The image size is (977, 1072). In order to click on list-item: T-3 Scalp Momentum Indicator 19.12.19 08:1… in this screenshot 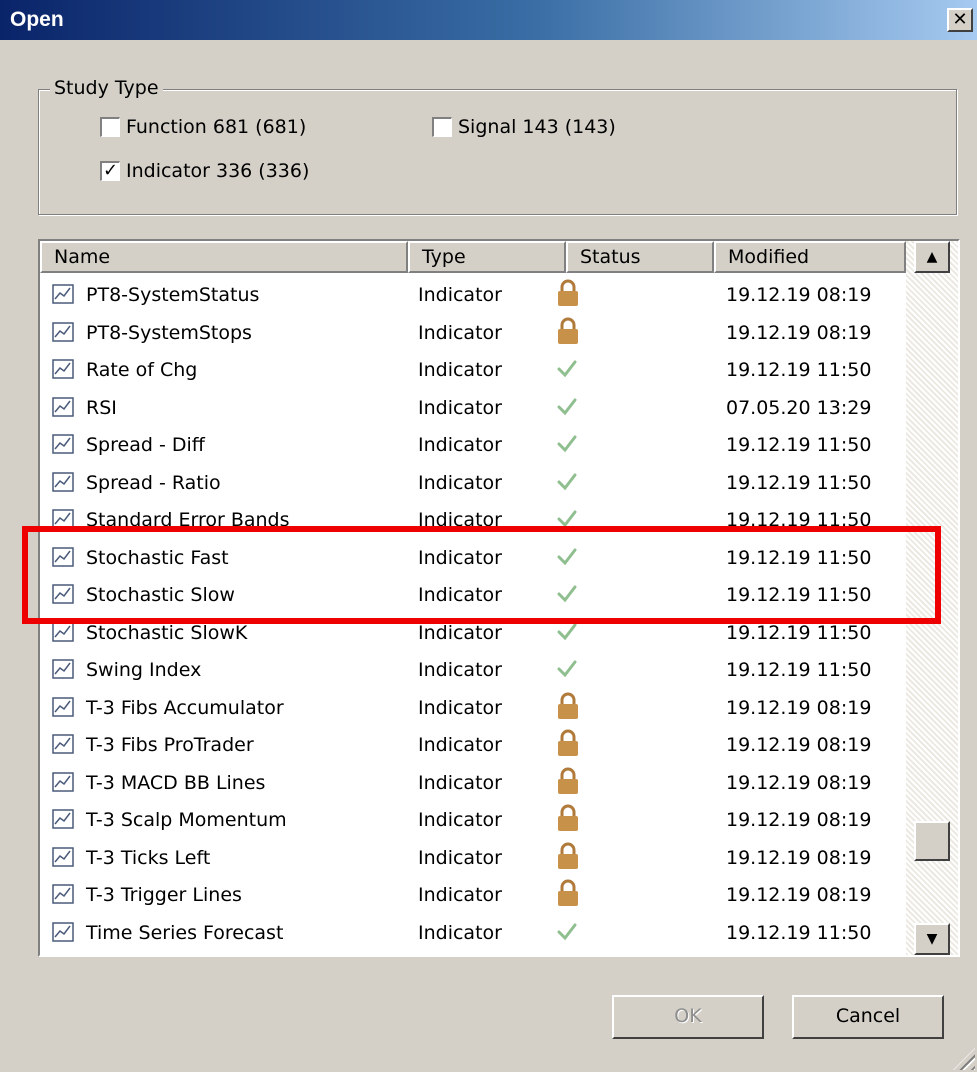, I will do `click(473, 819)`.